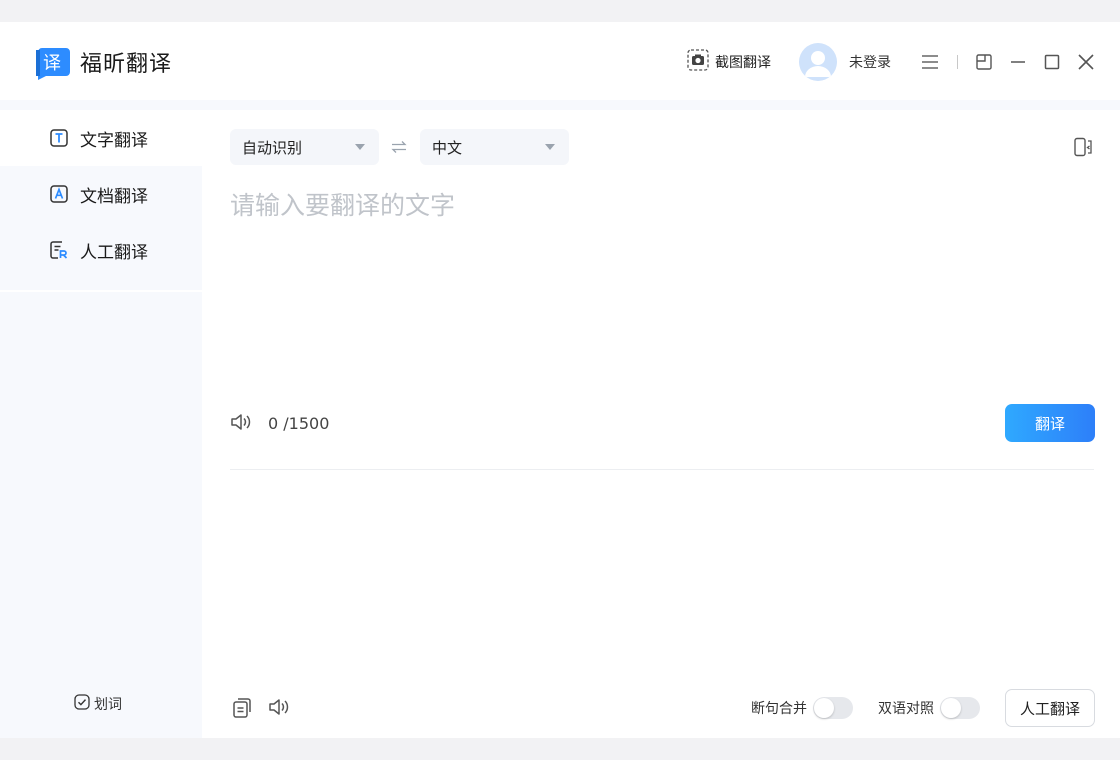 This screenshot has height=760, width=1120. What do you see at coordinates (114, 140) in the screenshot?
I see `sidebar-item-label: 文字翻译` at bounding box center [114, 140].